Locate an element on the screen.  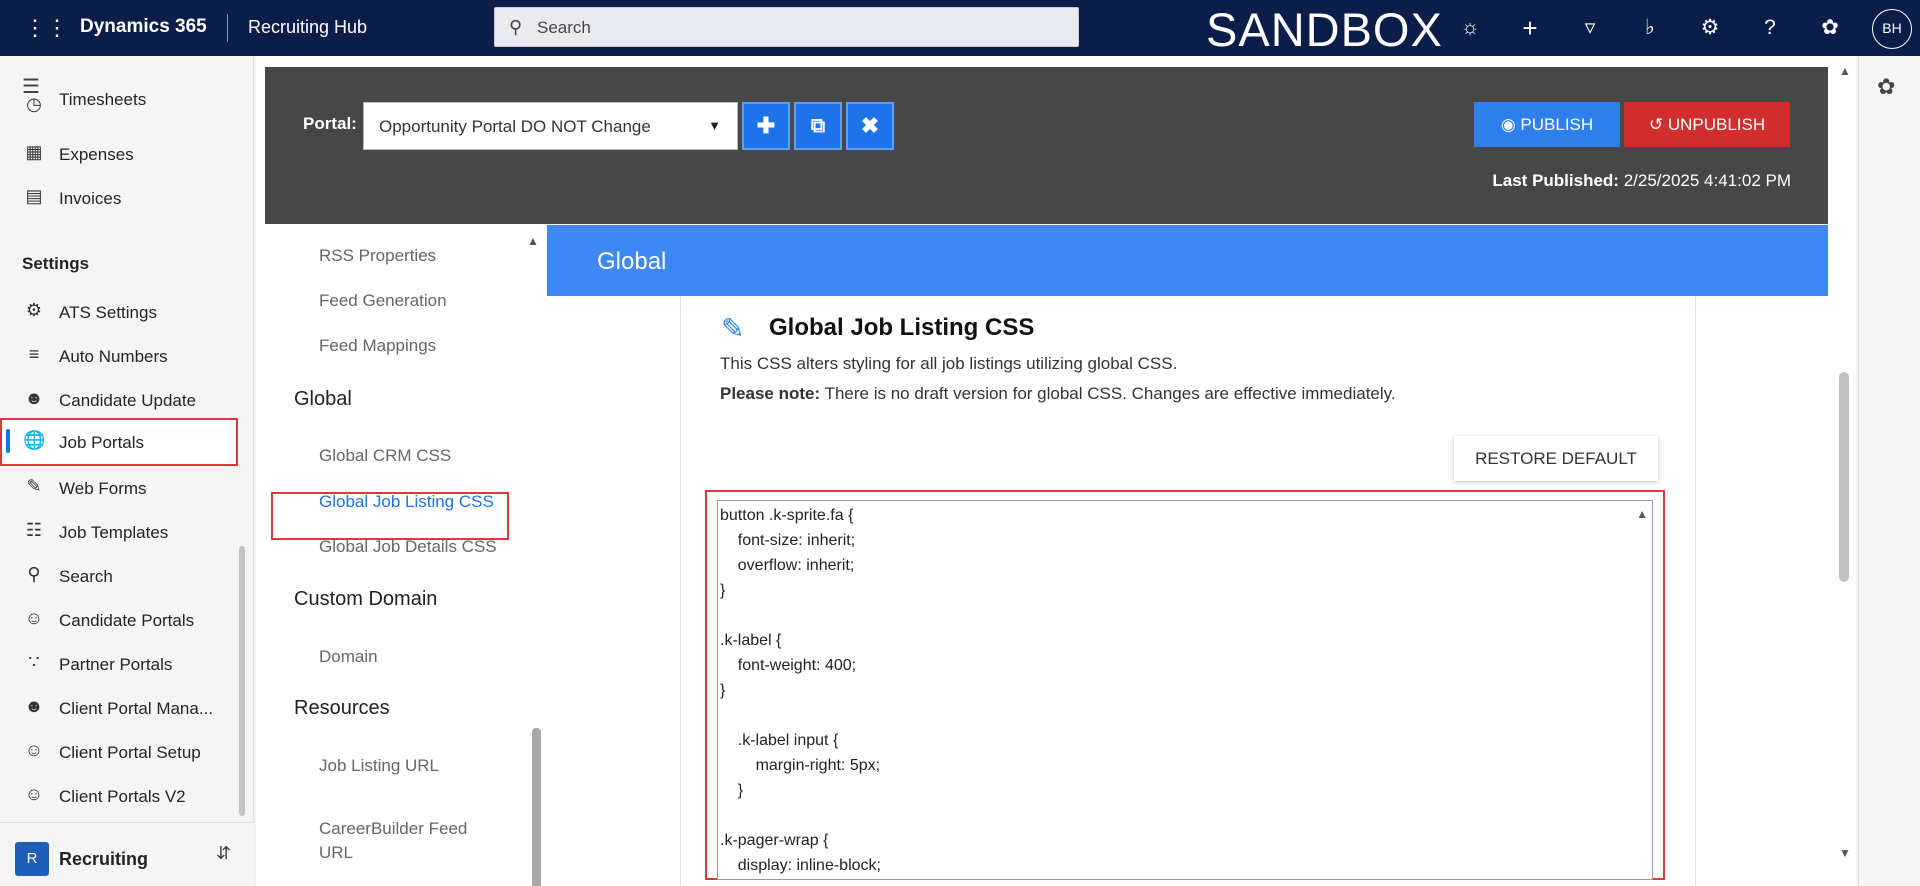
sidebar-item-auto-numbers: ≡ Auto Numbers is located at coordinates (121, 356).